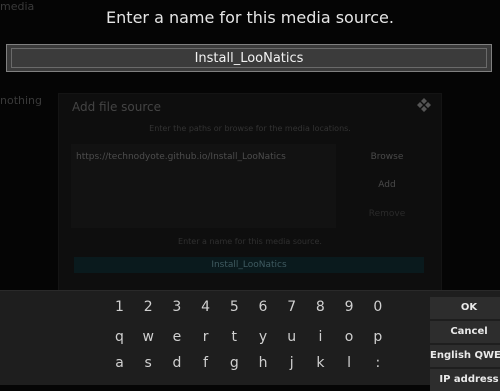 Image resolution: width=500 pixels, height=391 pixels. What do you see at coordinates (119, 363) in the screenshot?
I see `key-a: a` at bounding box center [119, 363].